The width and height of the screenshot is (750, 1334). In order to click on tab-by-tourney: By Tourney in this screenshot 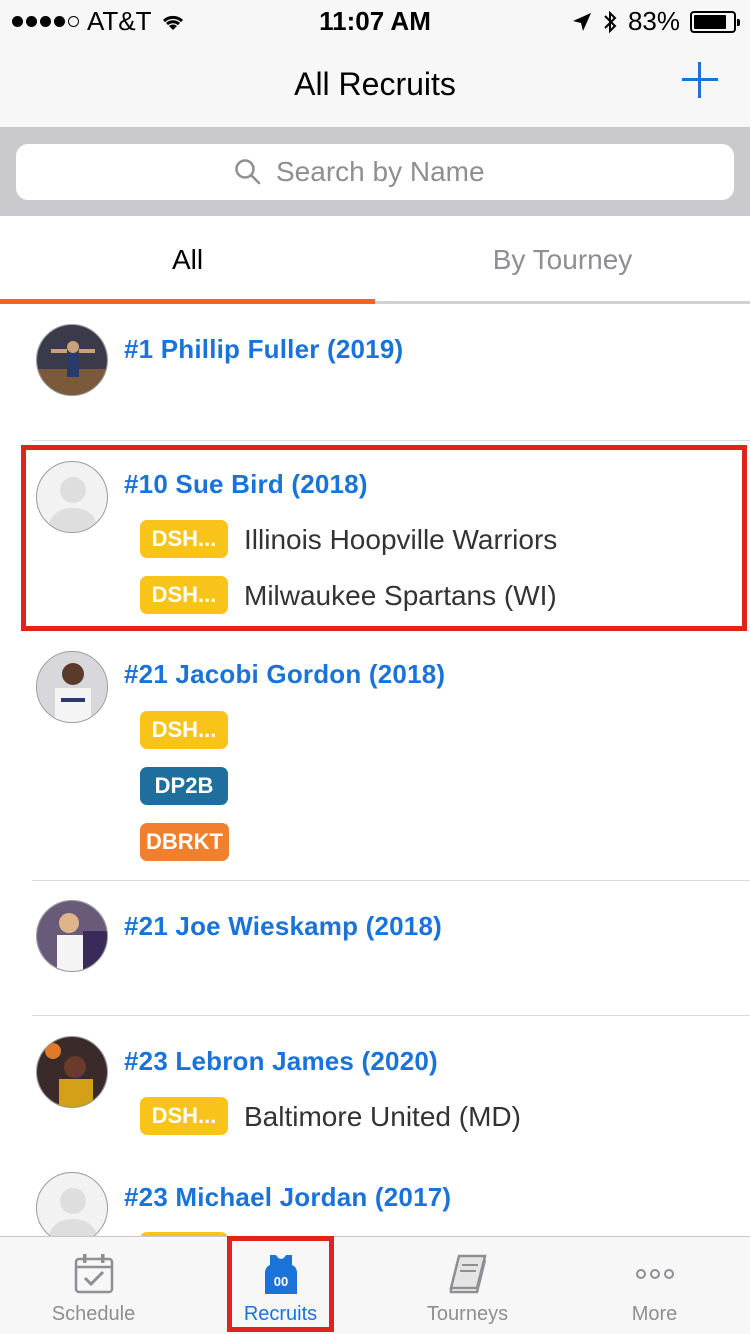, I will do `click(562, 260)`.